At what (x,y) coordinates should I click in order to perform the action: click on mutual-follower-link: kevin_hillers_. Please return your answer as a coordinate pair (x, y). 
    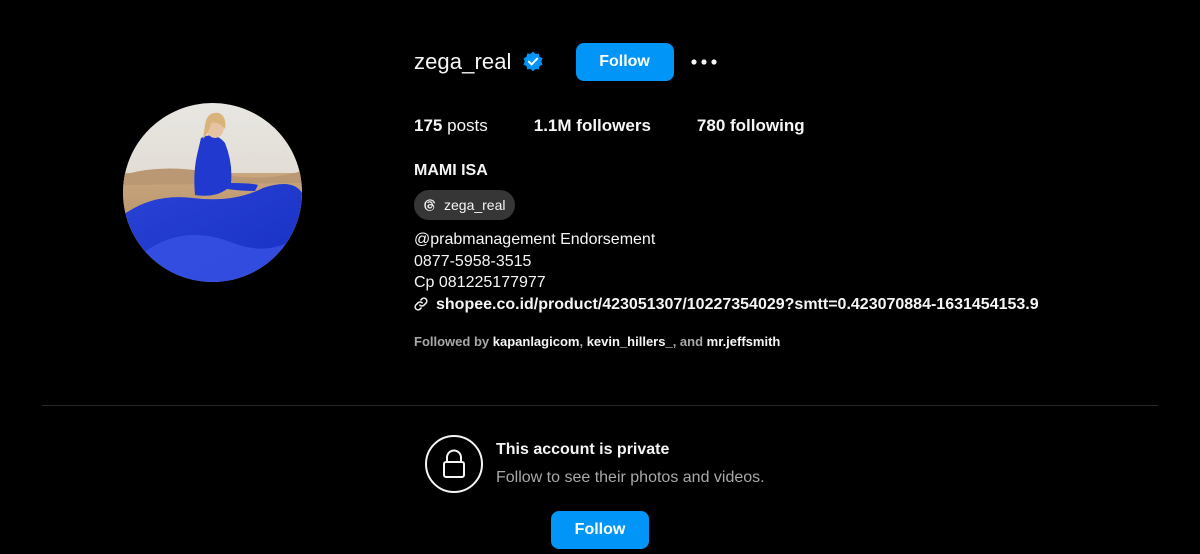
    Looking at the image, I should click on (630, 341).